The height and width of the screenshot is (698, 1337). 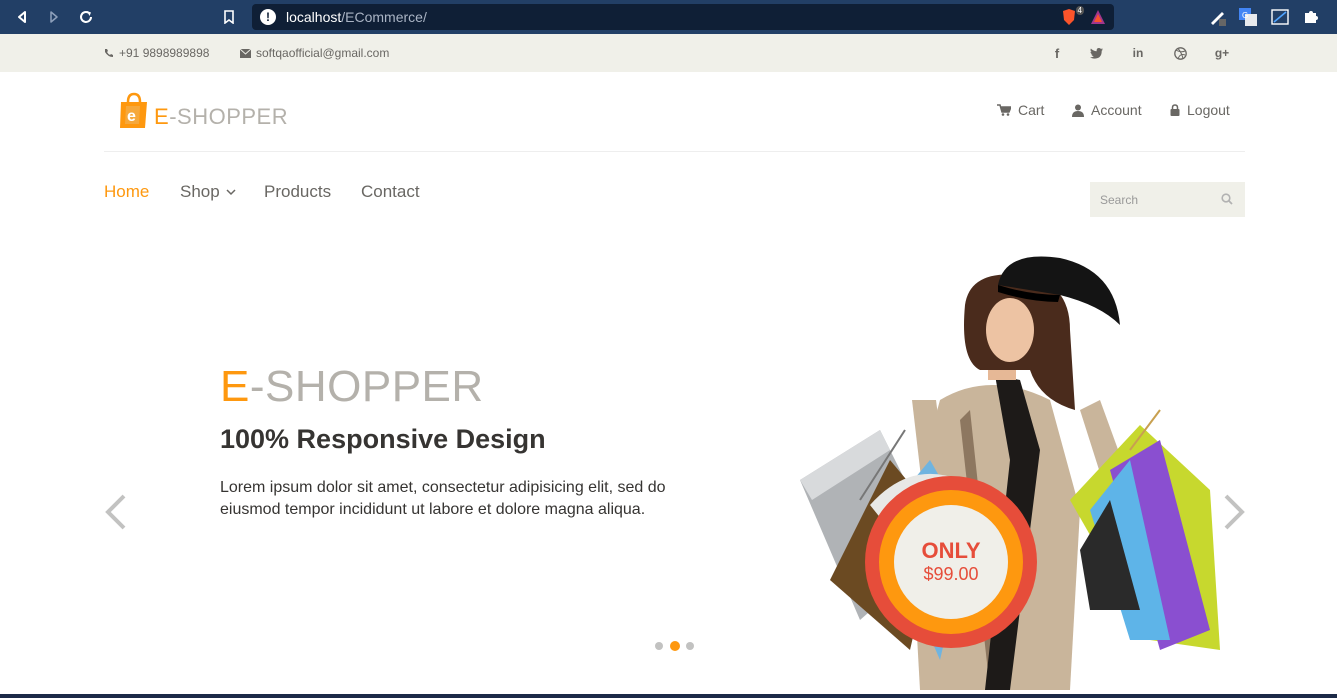 What do you see at coordinates (1096, 53) in the screenshot?
I see `twitter-icon` at bounding box center [1096, 53].